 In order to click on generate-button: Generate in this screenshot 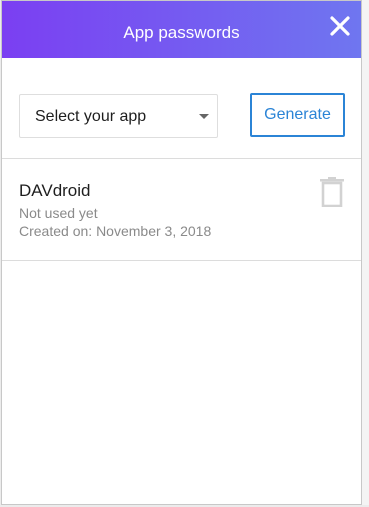, I will do `click(297, 115)`.